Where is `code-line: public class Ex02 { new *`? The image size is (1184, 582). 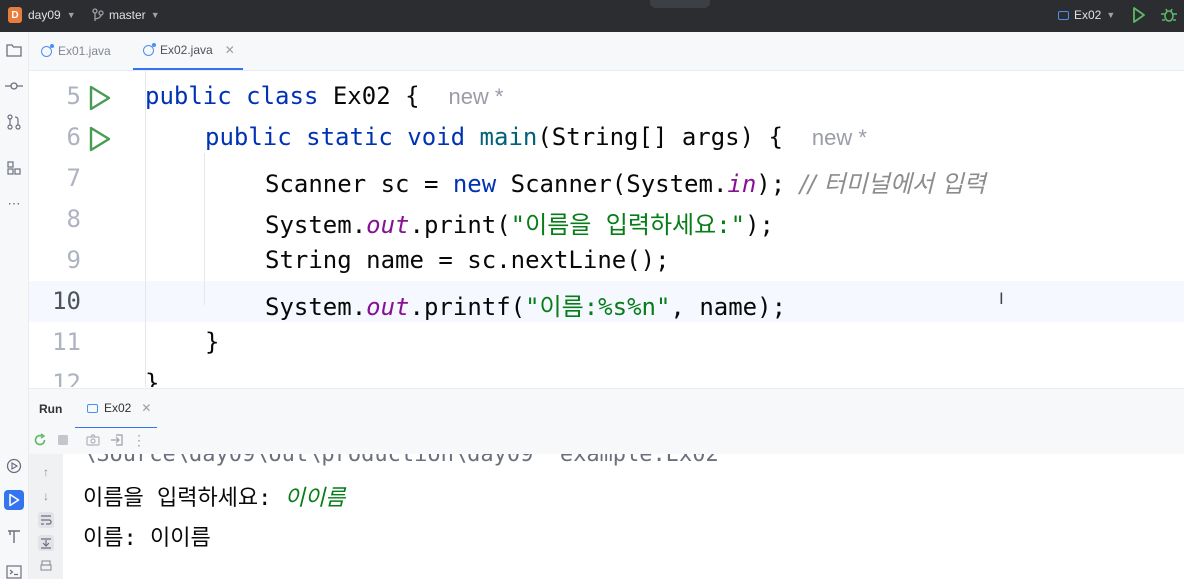 code-line: public class Ex02 { new * is located at coordinates (324, 96).